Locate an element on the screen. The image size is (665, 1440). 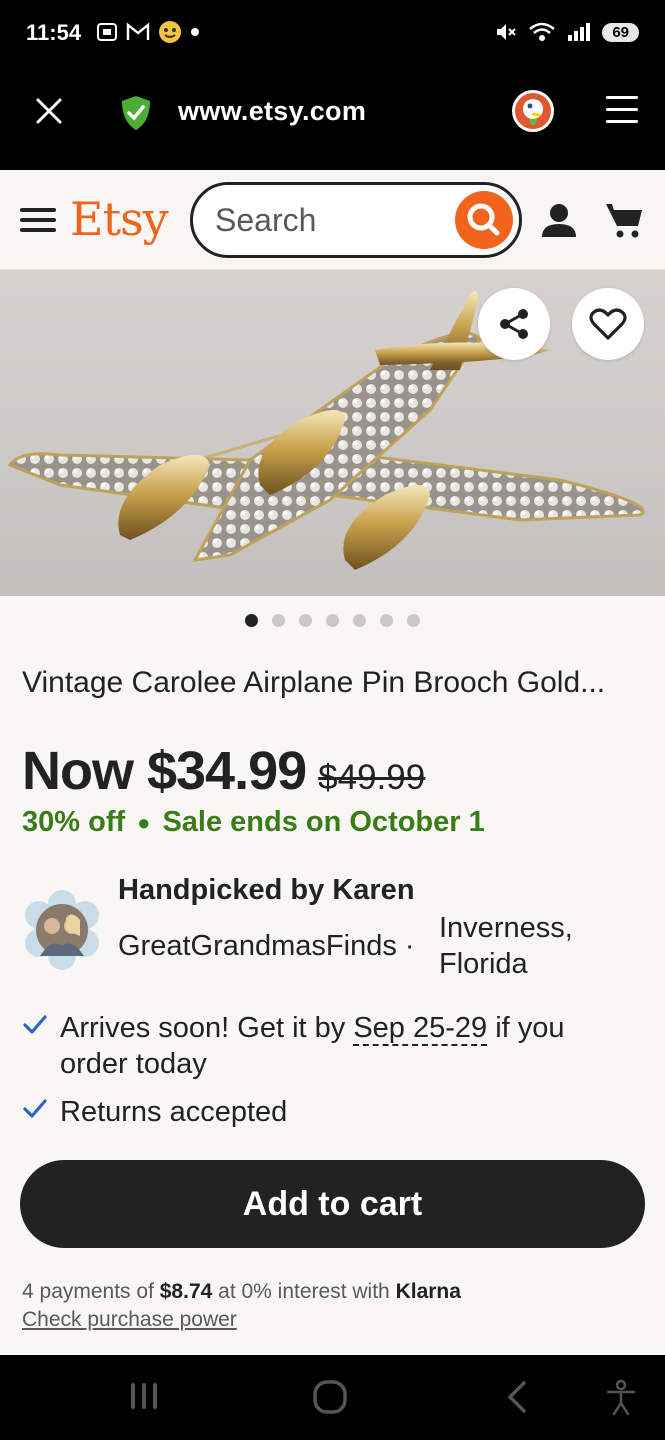
search-box is located at coordinates (356, 220).